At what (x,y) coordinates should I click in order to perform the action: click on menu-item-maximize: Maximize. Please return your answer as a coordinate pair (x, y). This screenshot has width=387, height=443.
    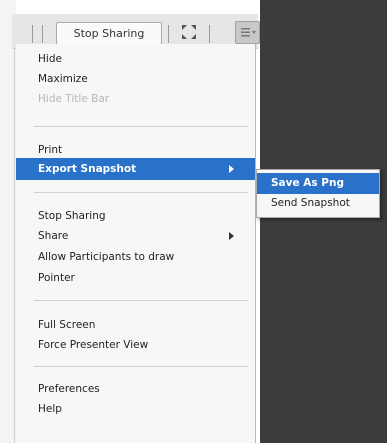
    Looking at the image, I should click on (135, 79).